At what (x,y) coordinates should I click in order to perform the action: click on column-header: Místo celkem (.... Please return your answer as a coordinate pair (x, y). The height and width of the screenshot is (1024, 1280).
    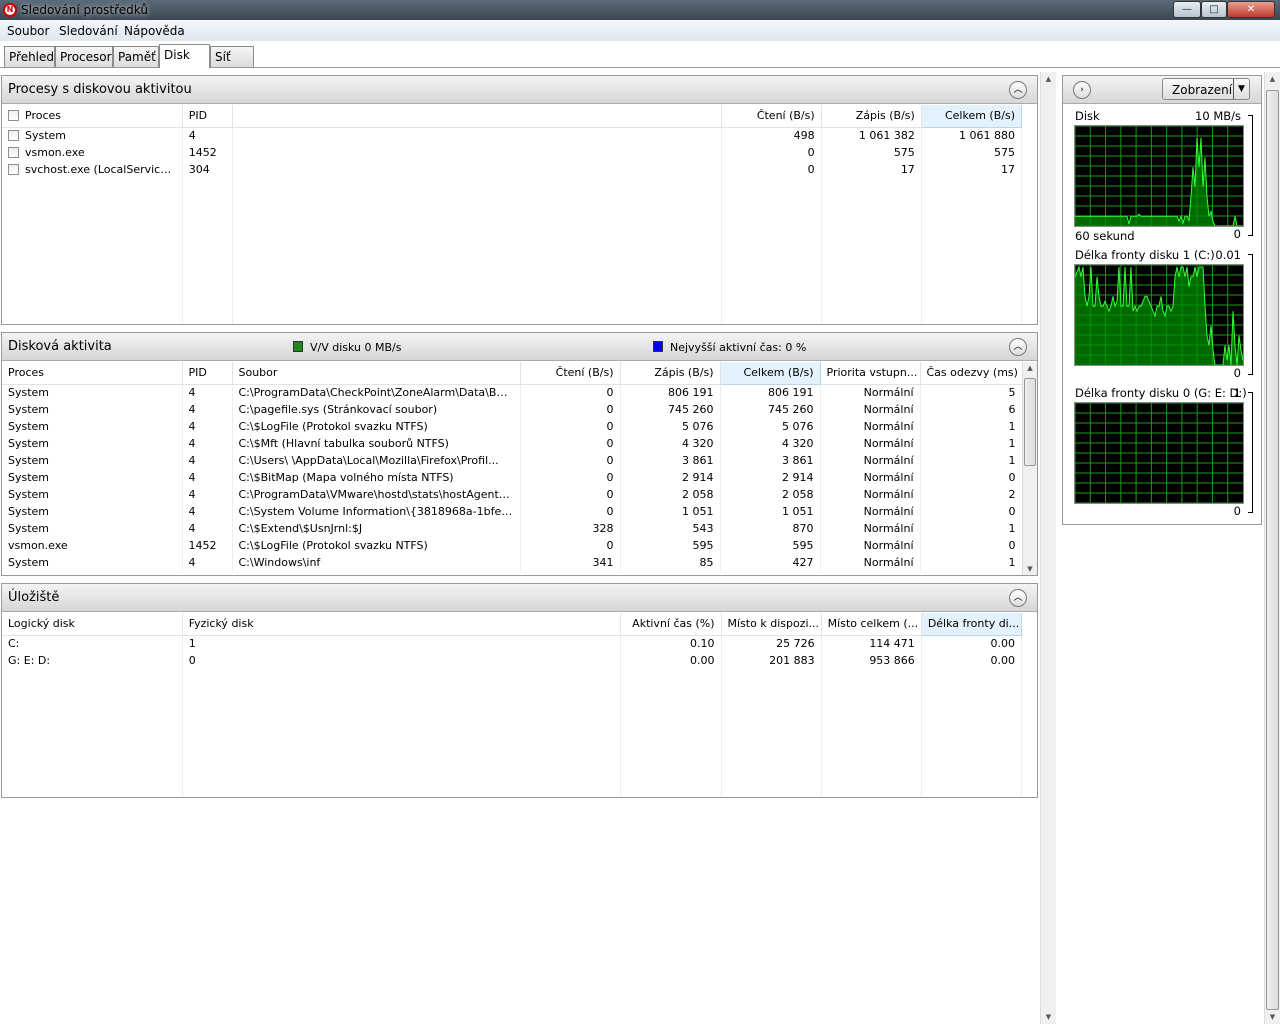
    Looking at the image, I should click on (871, 624).